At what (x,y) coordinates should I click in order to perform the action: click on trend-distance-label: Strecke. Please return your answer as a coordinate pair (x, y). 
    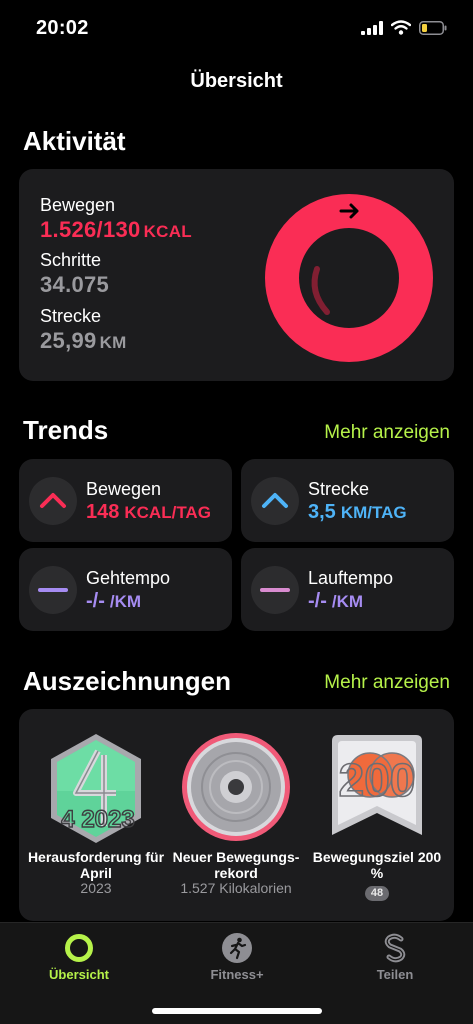
    Looking at the image, I should click on (339, 489).